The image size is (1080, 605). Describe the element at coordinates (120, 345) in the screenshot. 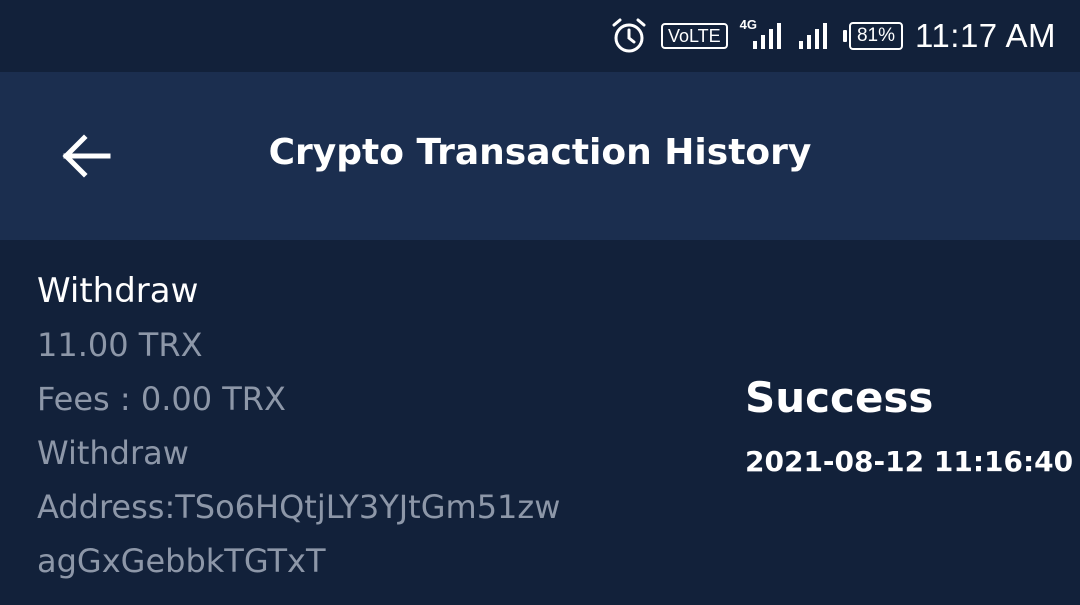

I see `transaction-amount: 11.00 TRX` at that location.